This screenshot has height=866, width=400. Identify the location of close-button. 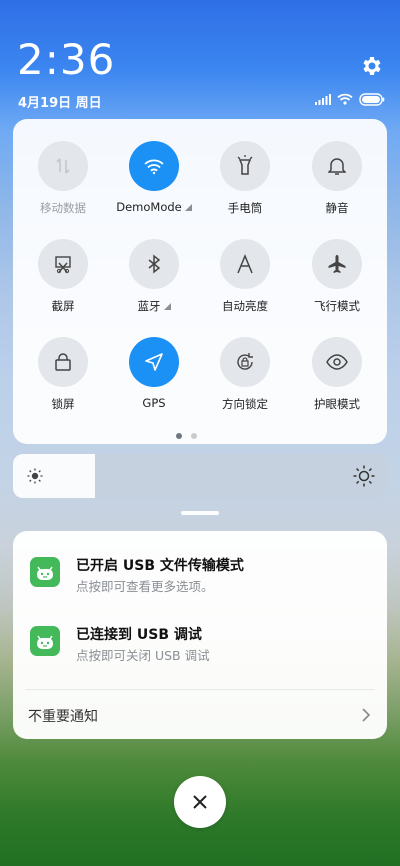
(200, 802).